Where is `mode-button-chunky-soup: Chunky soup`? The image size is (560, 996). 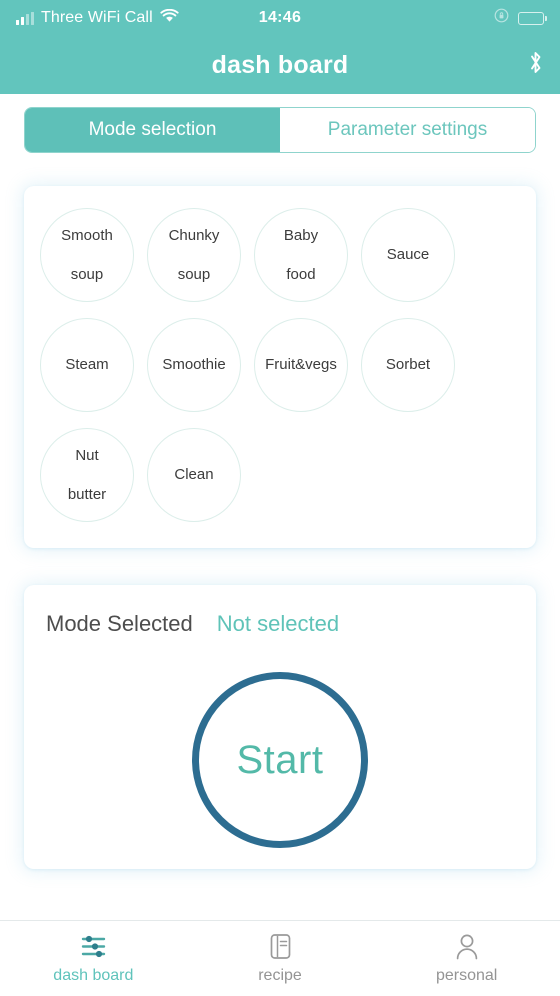
mode-button-chunky-soup: Chunky soup is located at coordinates (194, 255).